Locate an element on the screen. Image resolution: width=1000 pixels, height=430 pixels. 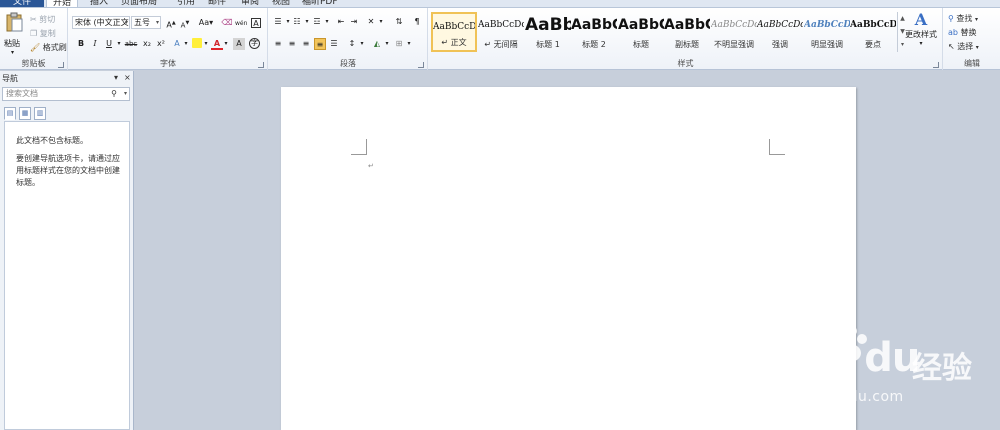
multilevel-dropdown-icon: ▾ is located at coordinates (327, 22).